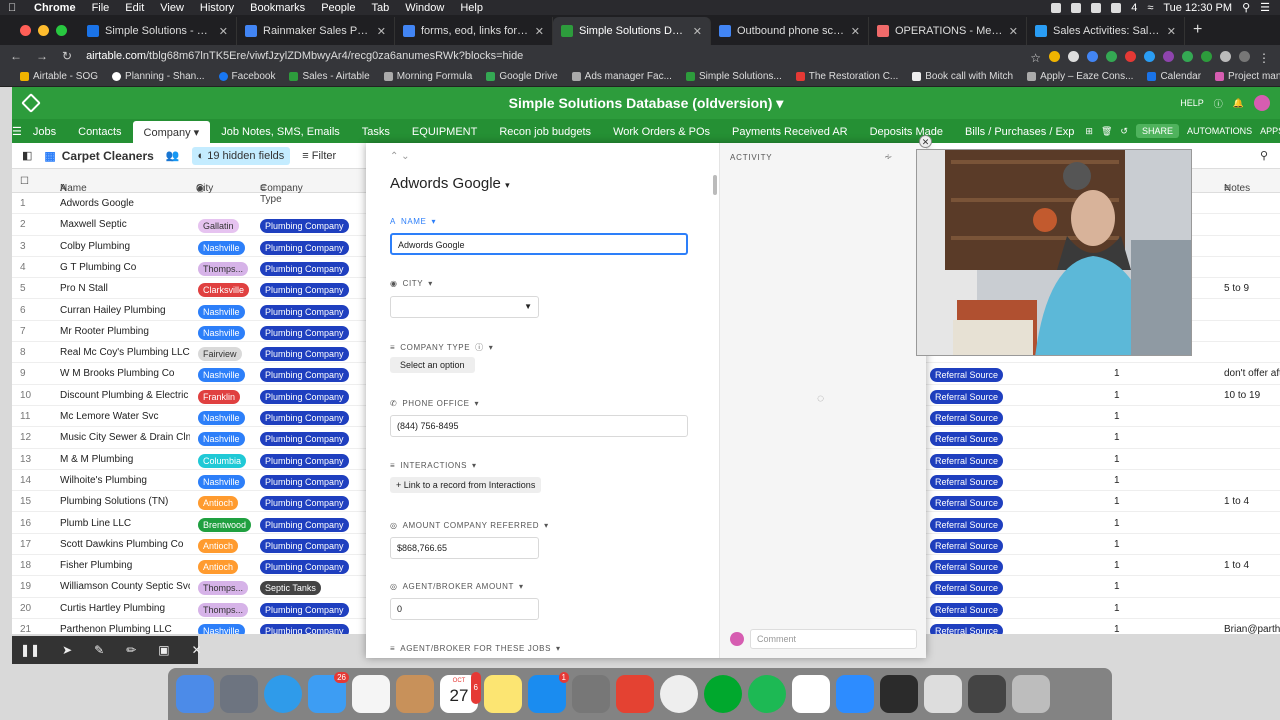 Image resolution: width=1280 pixels, height=720 pixels. I want to click on cell-city-pill: Gallatin, so click(218, 226).